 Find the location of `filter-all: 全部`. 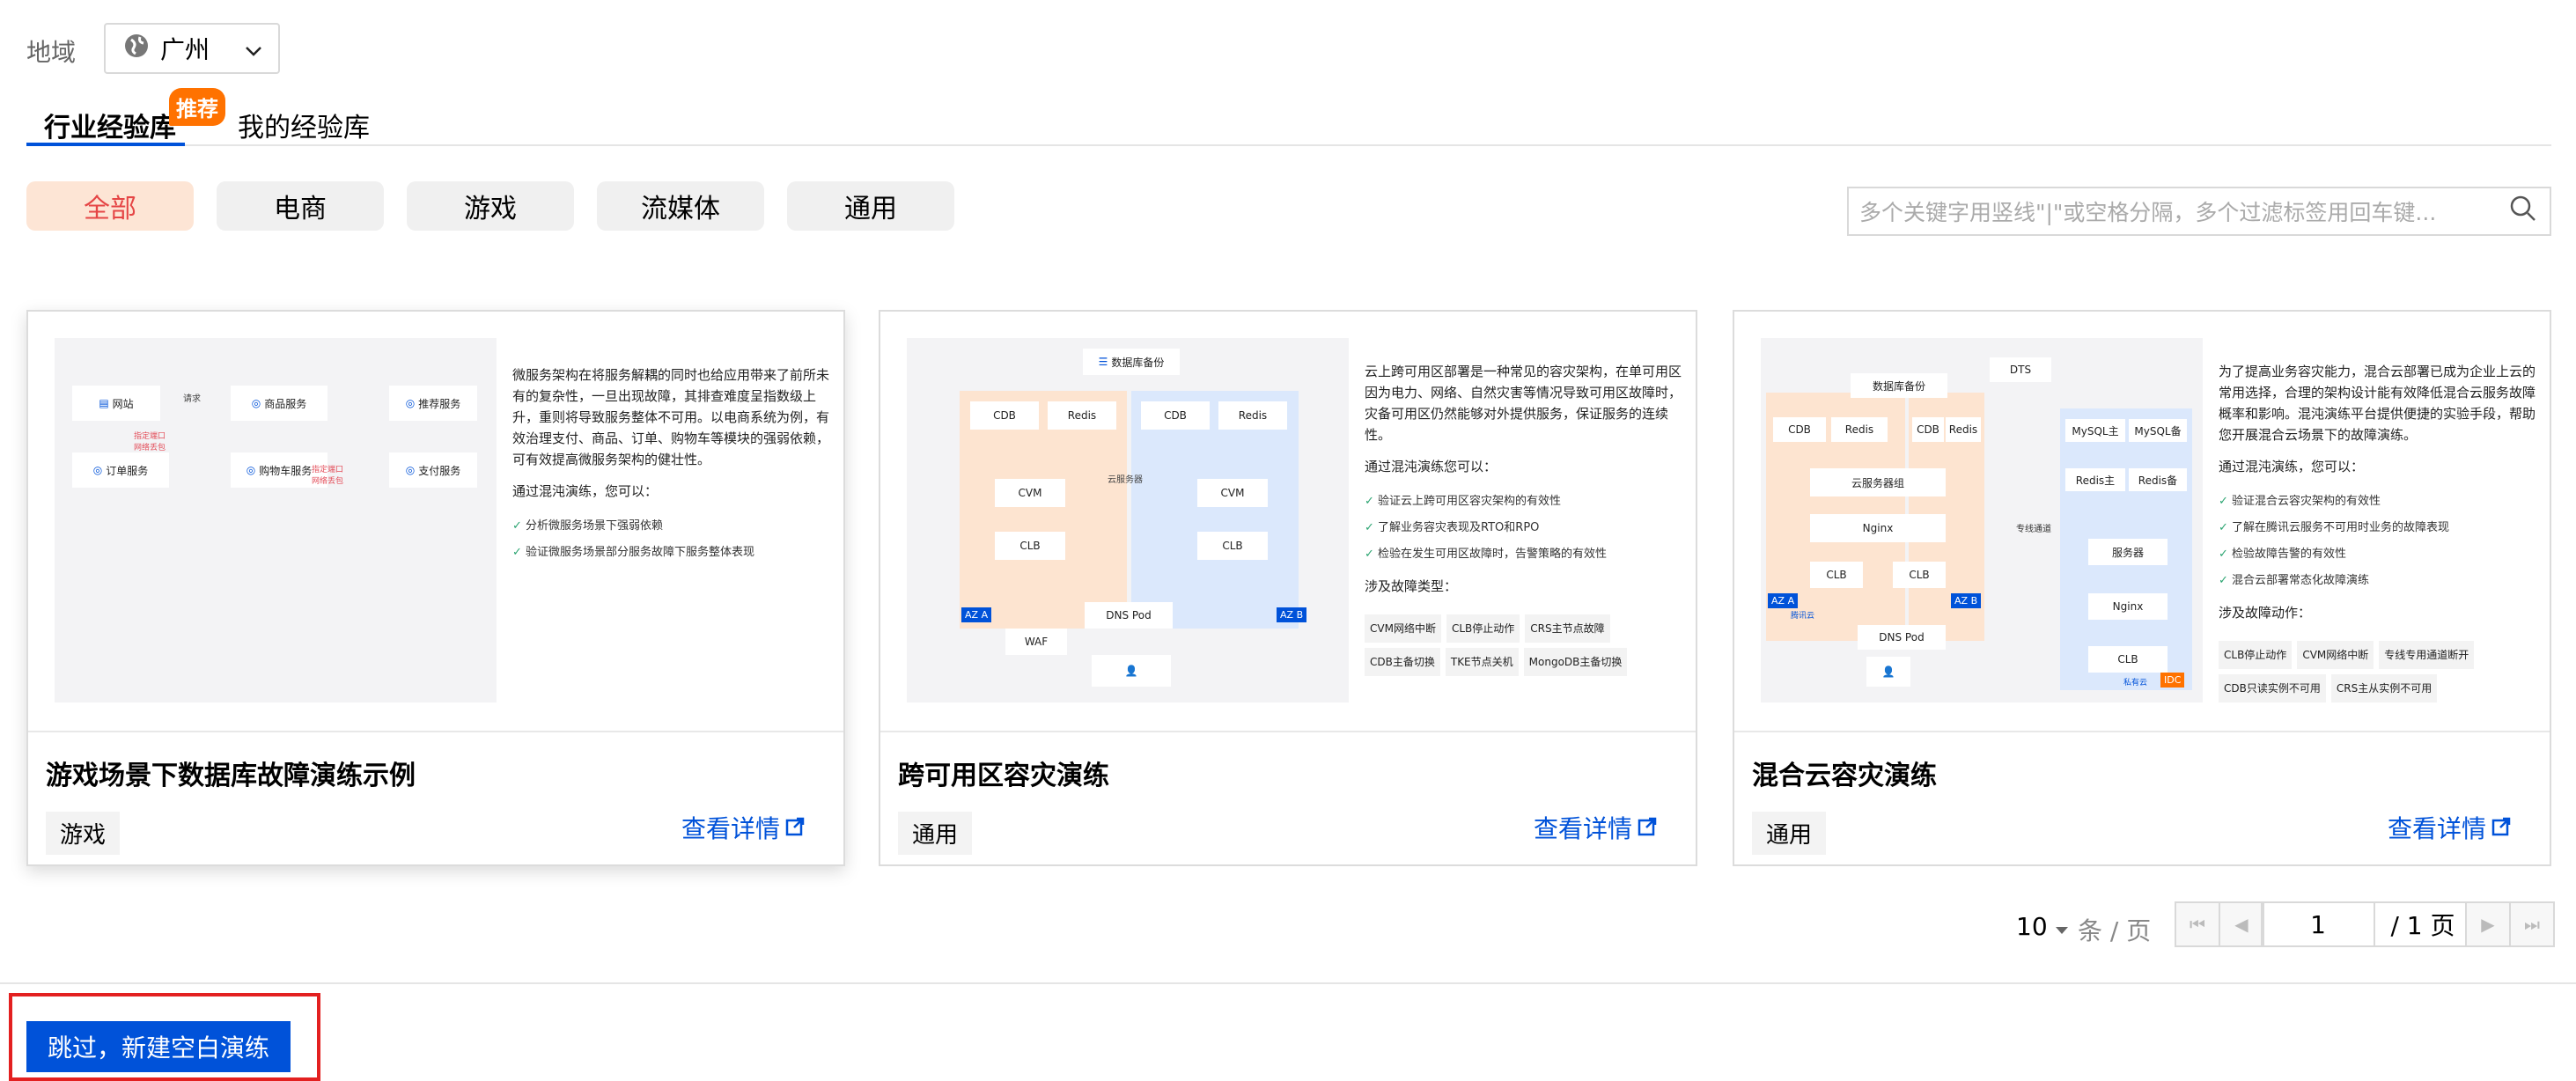

filter-all: 全部 is located at coordinates (110, 206).